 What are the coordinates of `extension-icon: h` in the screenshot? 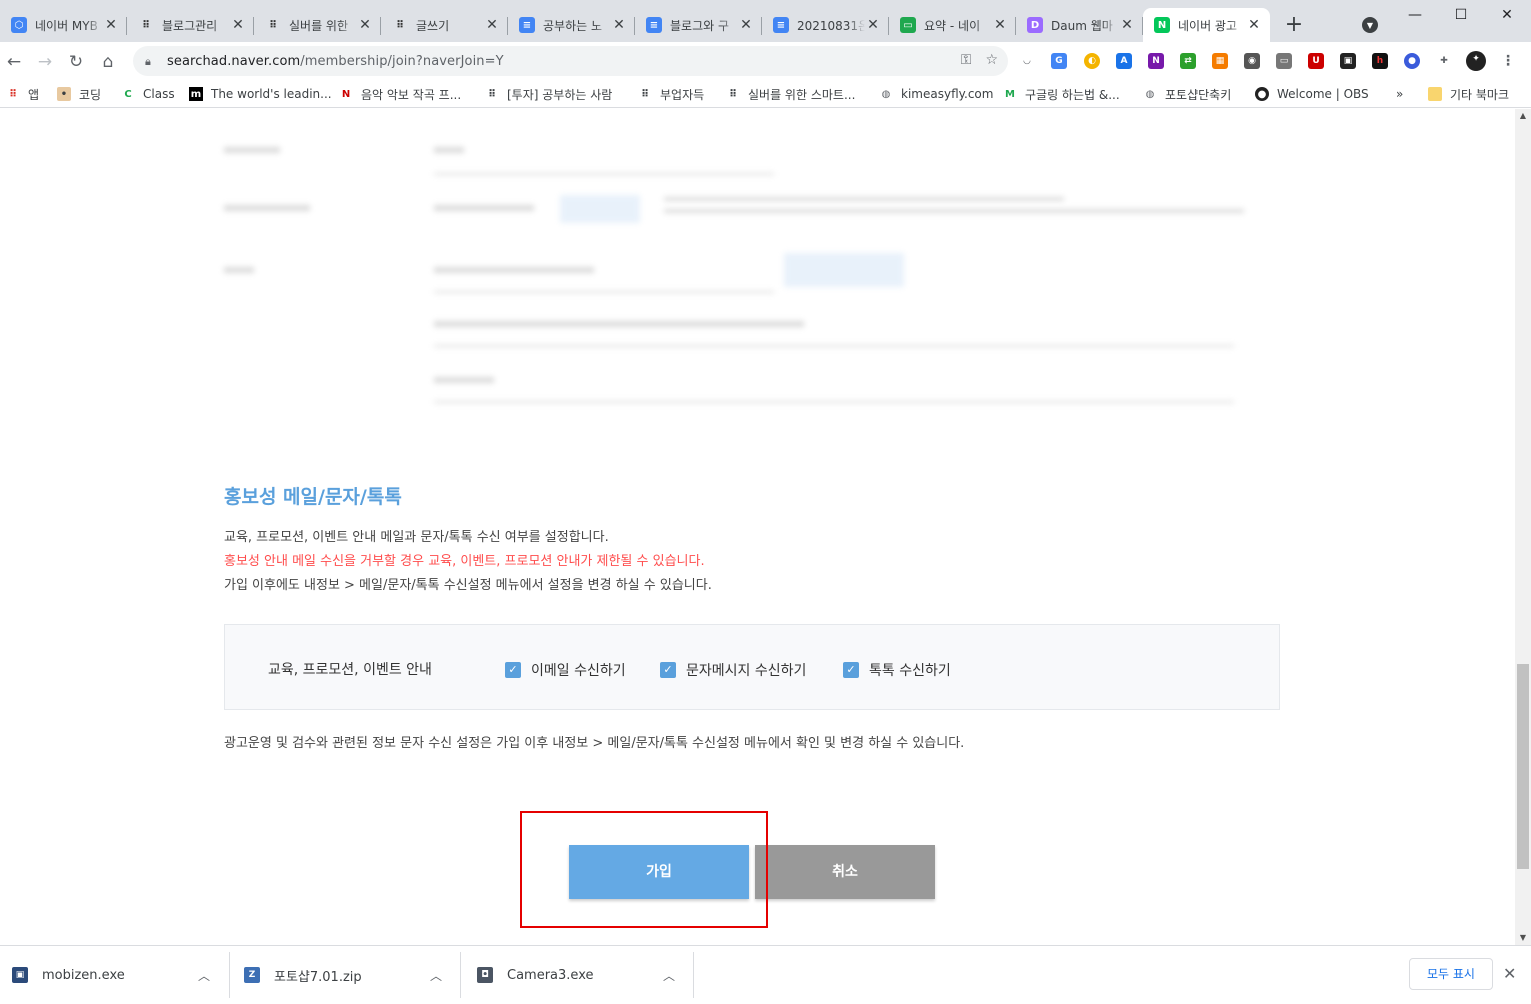 It's located at (1380, 61).